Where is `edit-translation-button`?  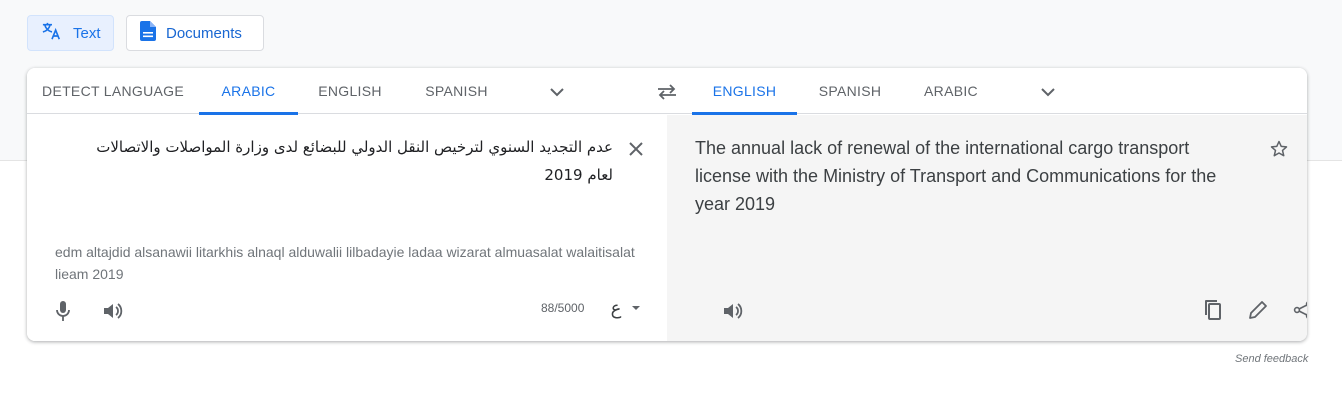 edit-translation-button is located at coordinates (1258, 310).